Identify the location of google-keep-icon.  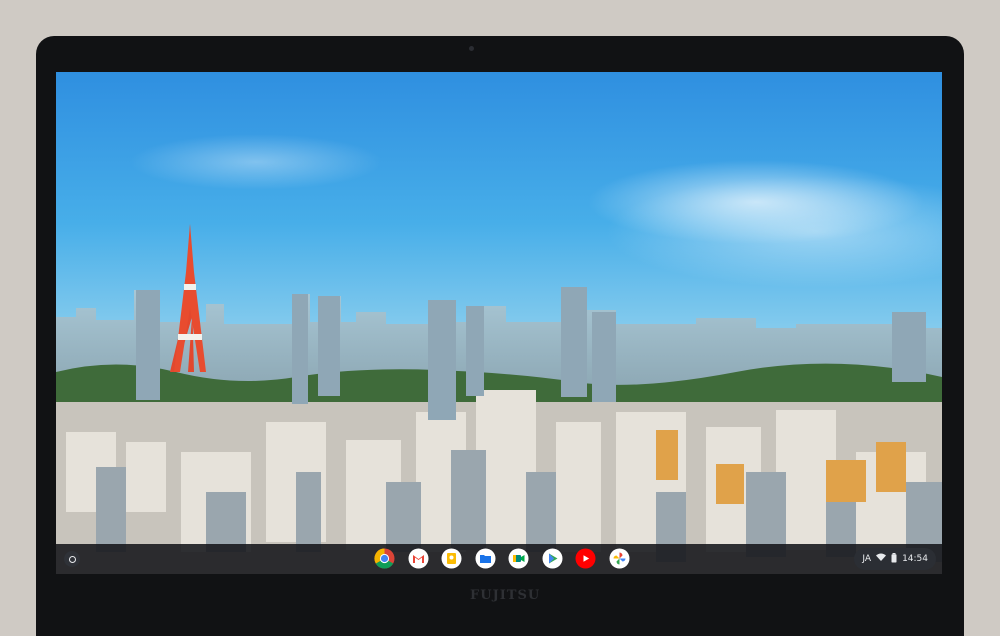
(451, 558).